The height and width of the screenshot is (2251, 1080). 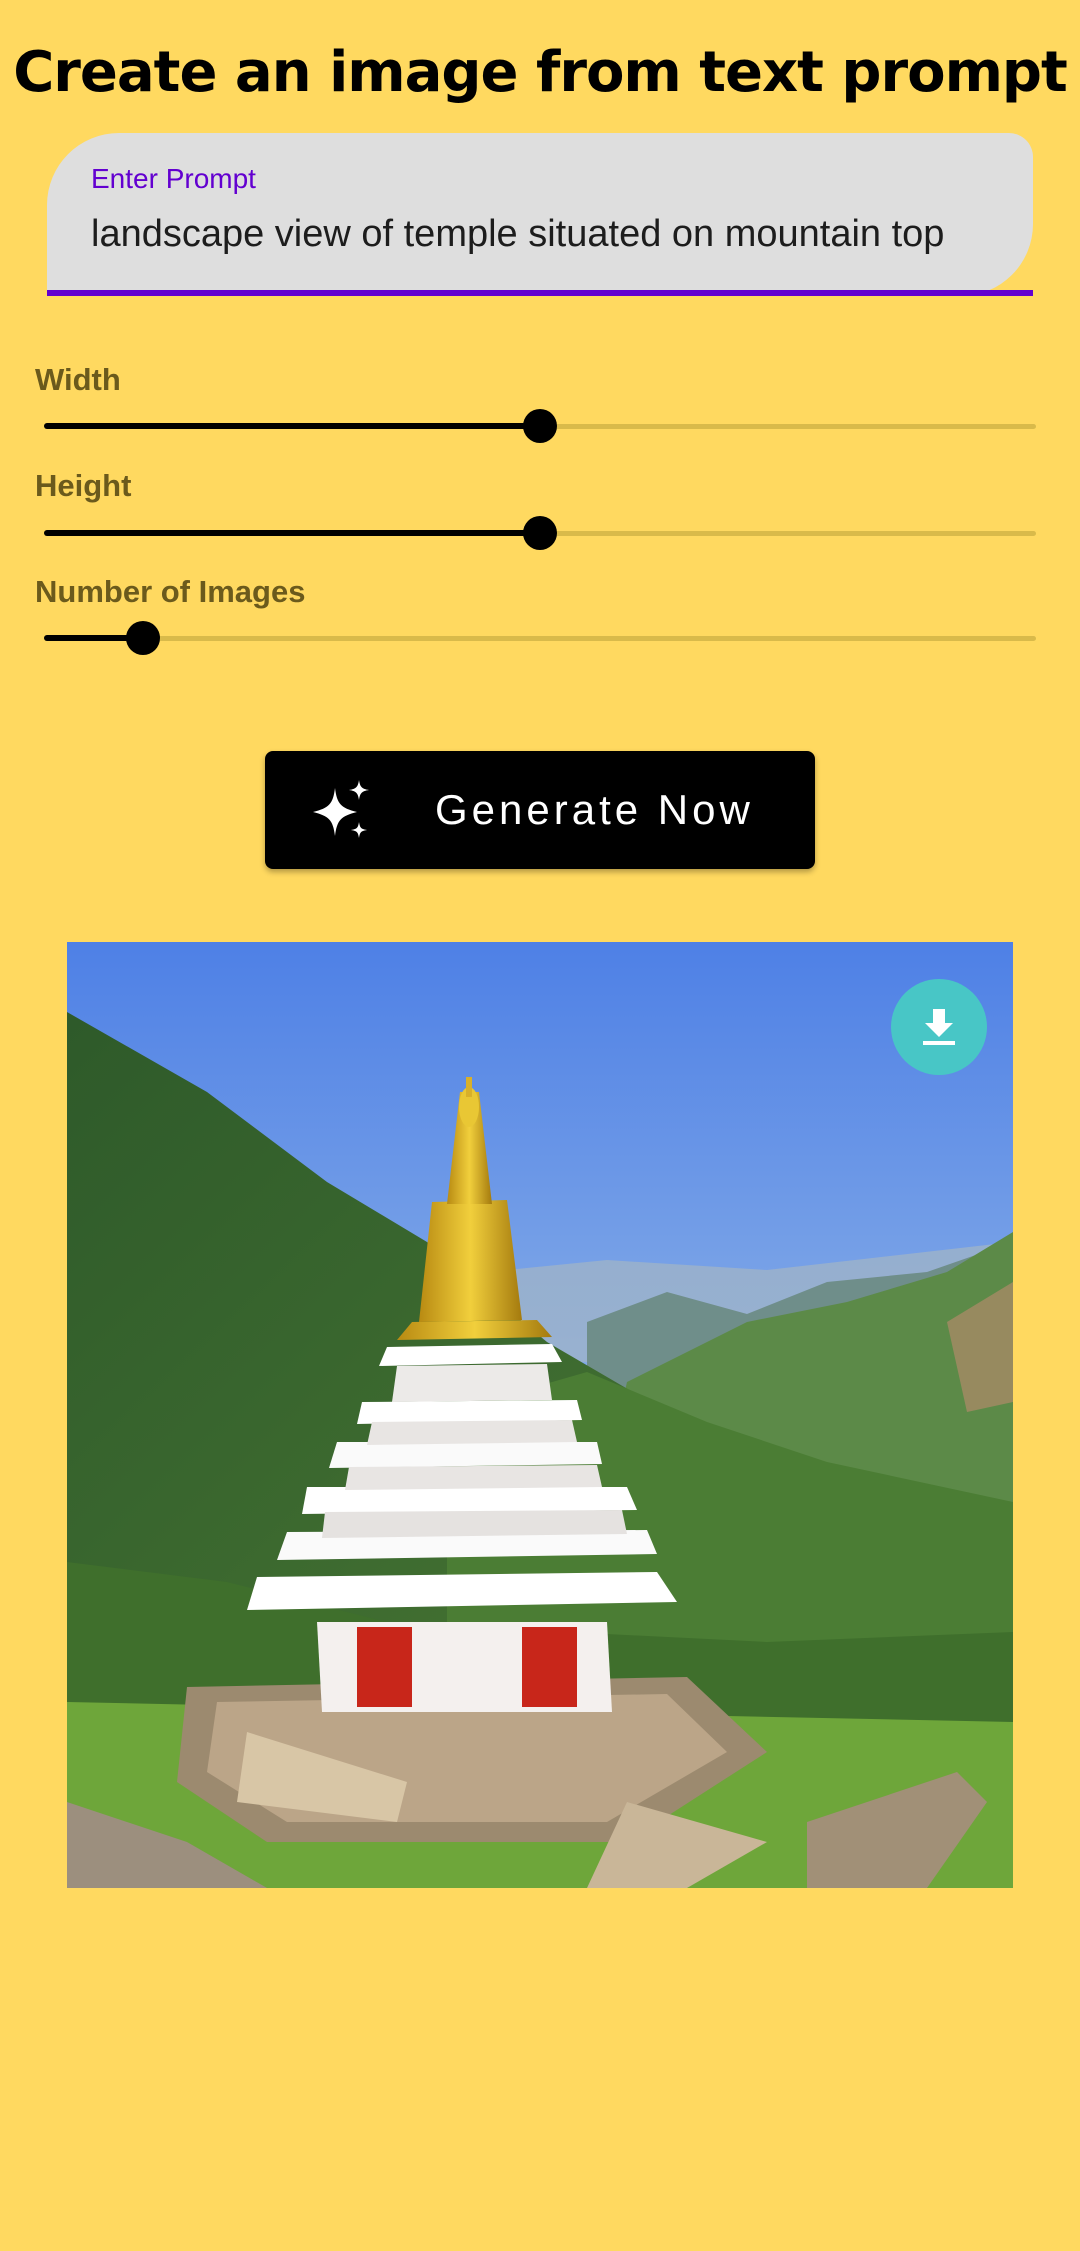 I want to click on generate-now-button: Generate Now, so click(x=540, y=810).